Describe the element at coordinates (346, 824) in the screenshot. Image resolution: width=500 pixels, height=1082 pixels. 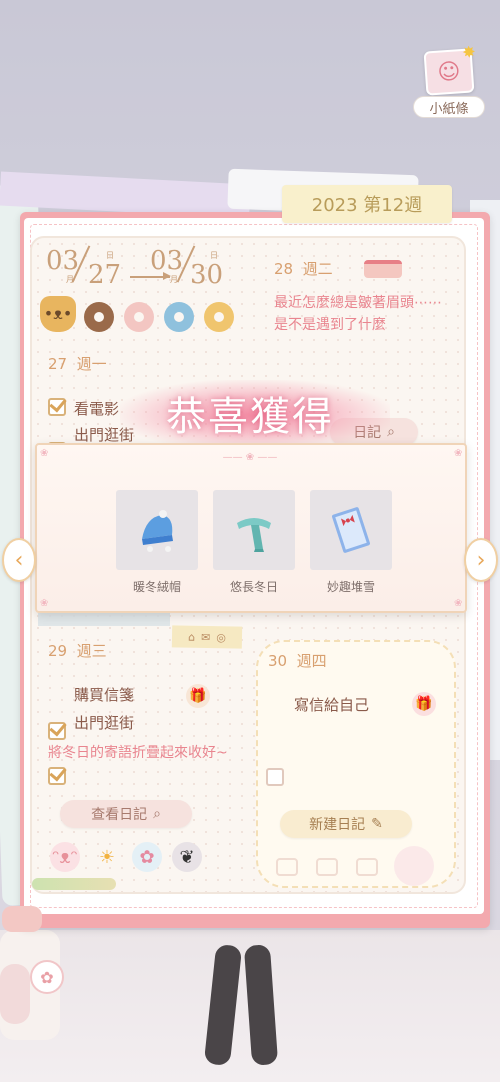
I see `new-diary-button: 新建日記 ✎` at that location.